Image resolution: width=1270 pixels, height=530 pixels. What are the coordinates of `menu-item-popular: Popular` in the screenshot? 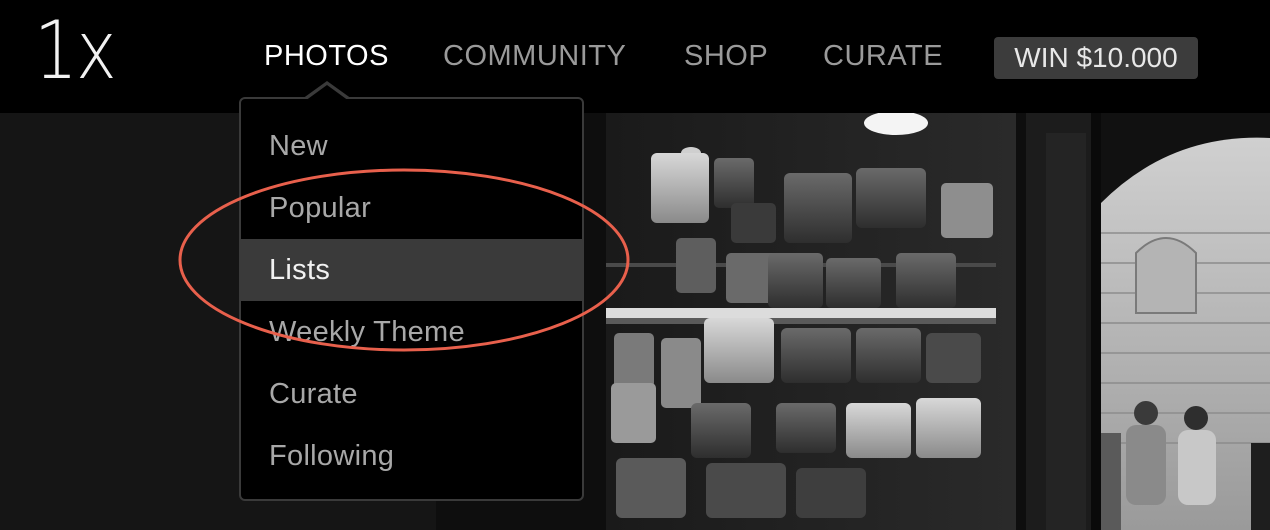 It's located at (411, 208).